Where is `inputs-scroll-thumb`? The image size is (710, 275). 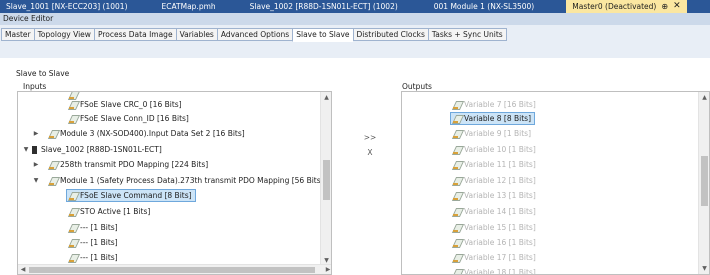
inputs-scroll-thumb is located at coordinates (326, 180).